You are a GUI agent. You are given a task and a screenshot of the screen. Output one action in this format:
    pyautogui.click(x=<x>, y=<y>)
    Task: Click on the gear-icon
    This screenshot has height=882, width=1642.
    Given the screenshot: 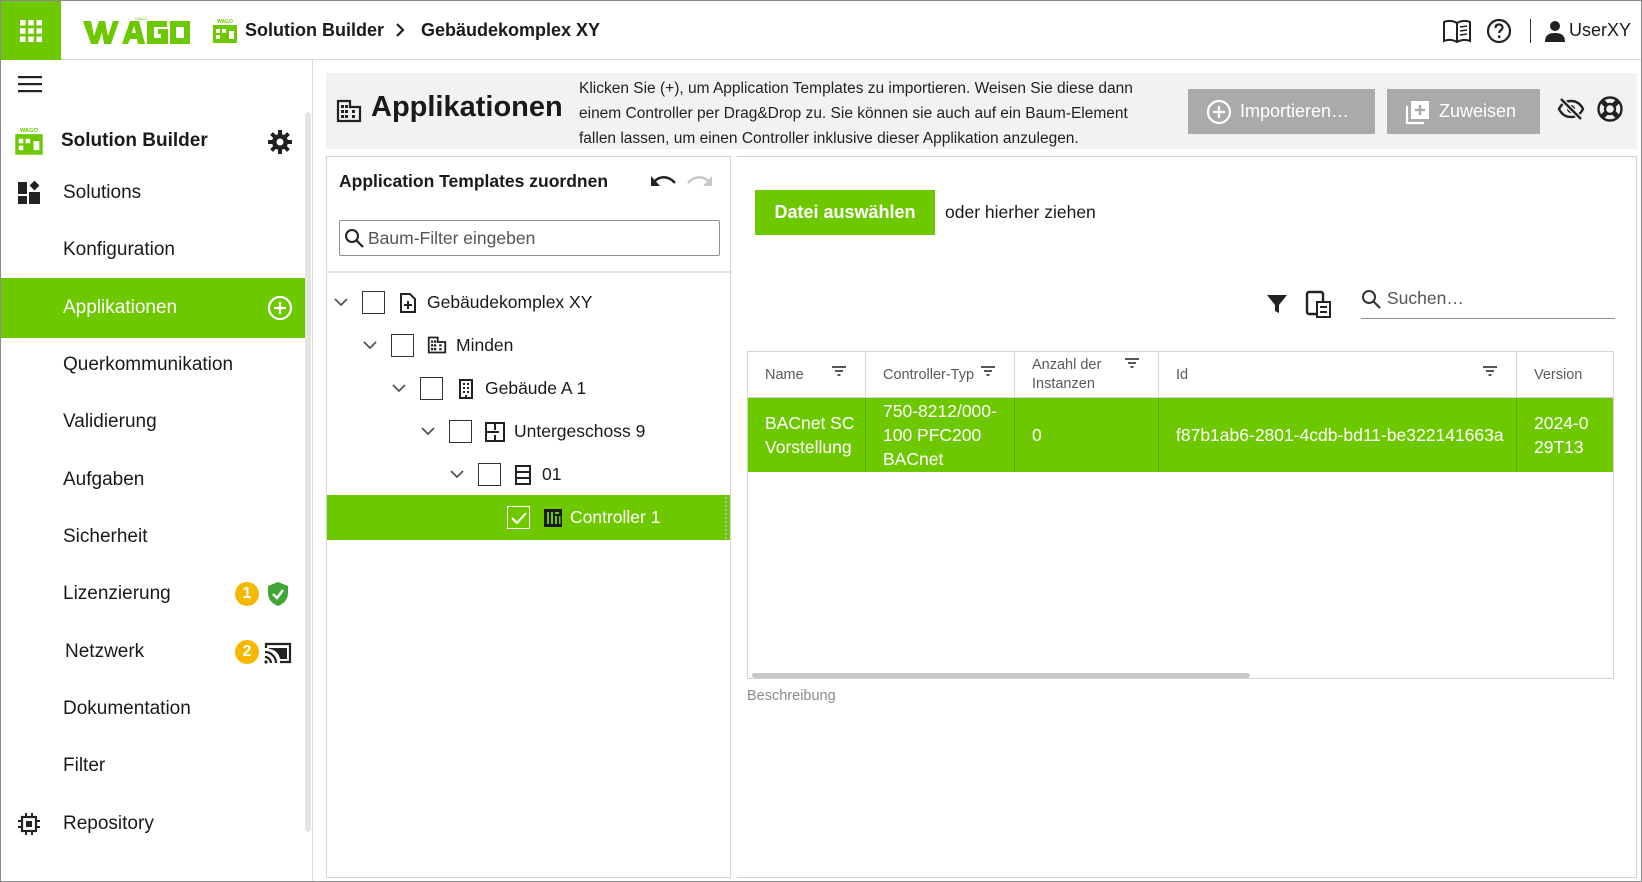 What is the action you would take?
    pyautogui.click(x=280, y=142)
    